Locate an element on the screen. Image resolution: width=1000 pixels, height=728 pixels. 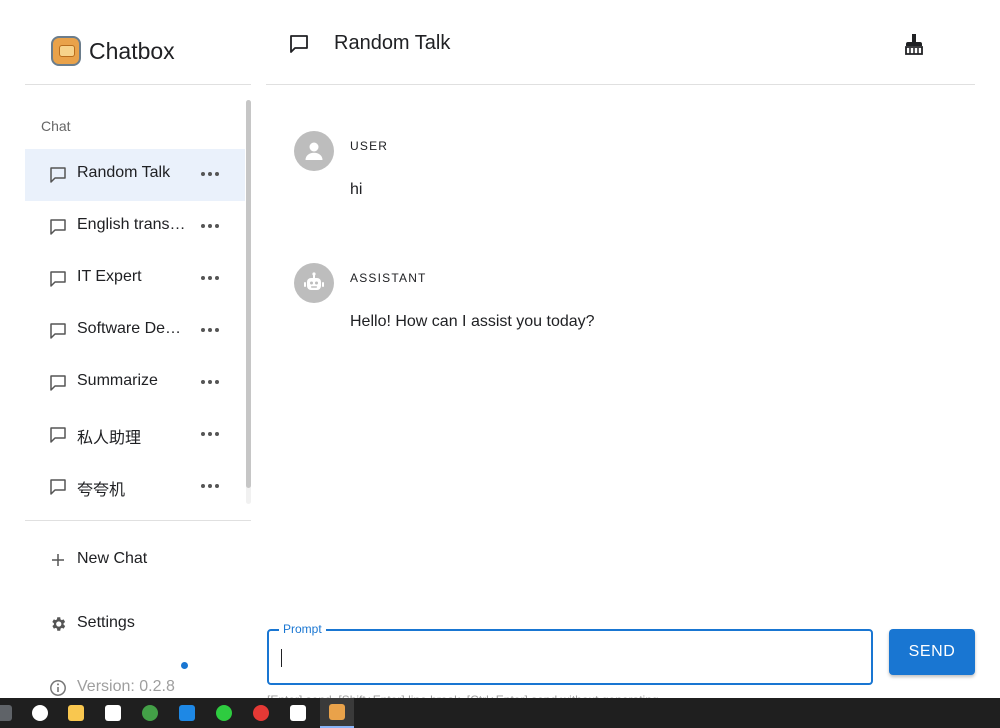
sidebar-chat-item: Random Talk is located at coordinates (135, 175).